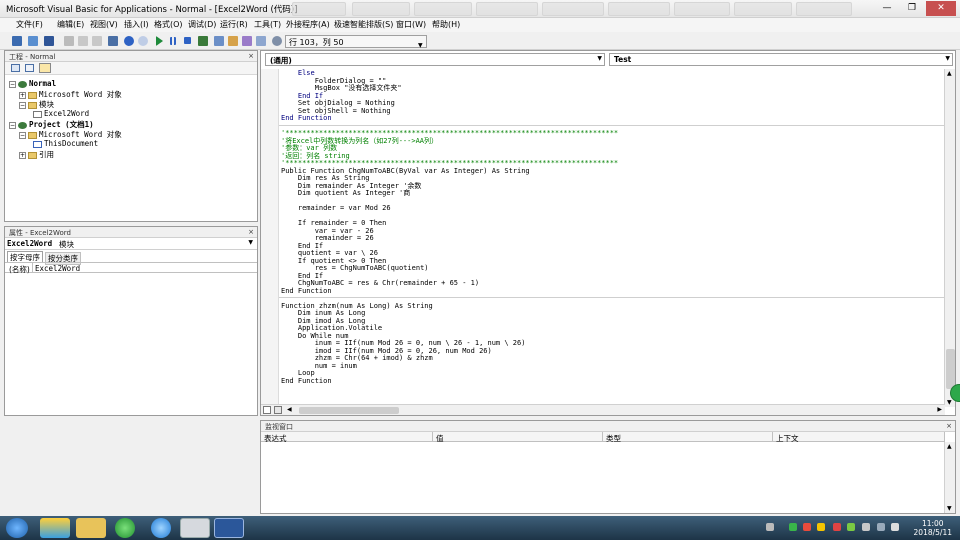  What do you see at coordinates (83, 41) in the screenshot?
I see `copy-icon` at bounding box center [83, 41].